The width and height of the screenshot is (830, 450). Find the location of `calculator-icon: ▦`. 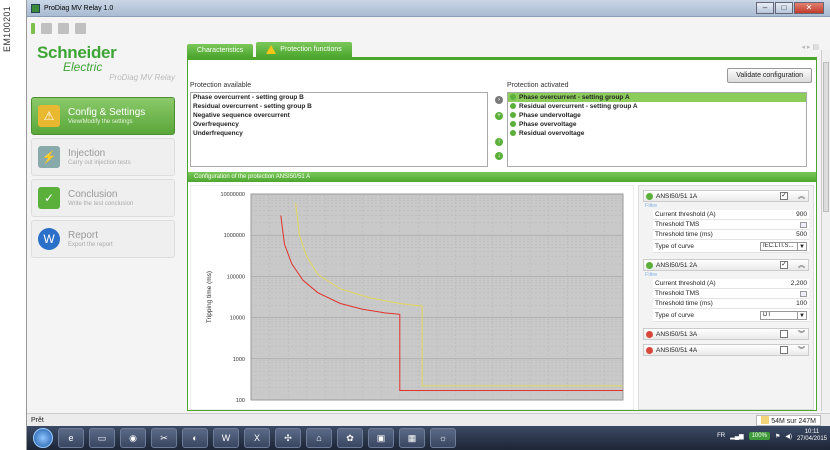

calculator-icon: ▦ is located at coordinates (412, 438).